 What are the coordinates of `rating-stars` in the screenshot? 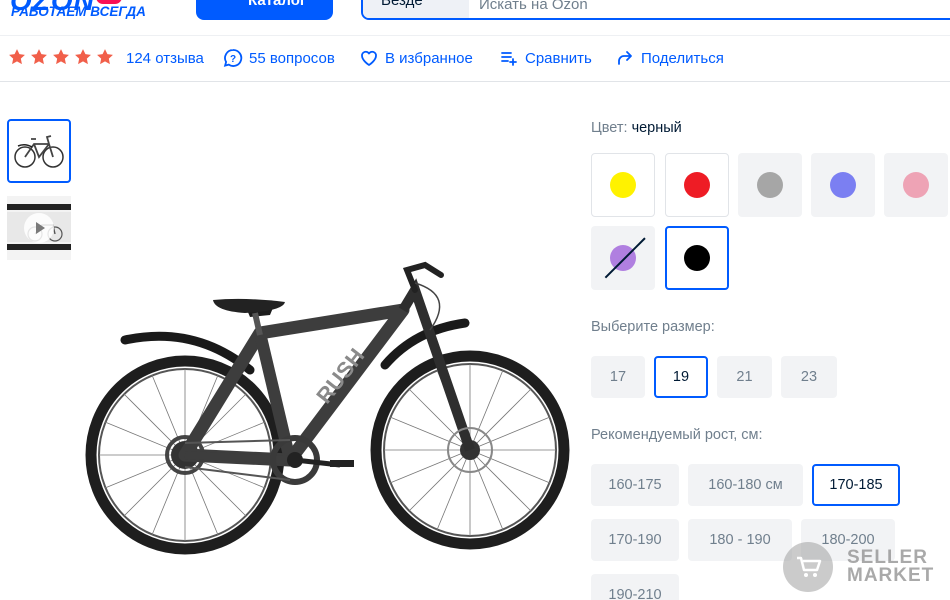 It's located at (61, 57).